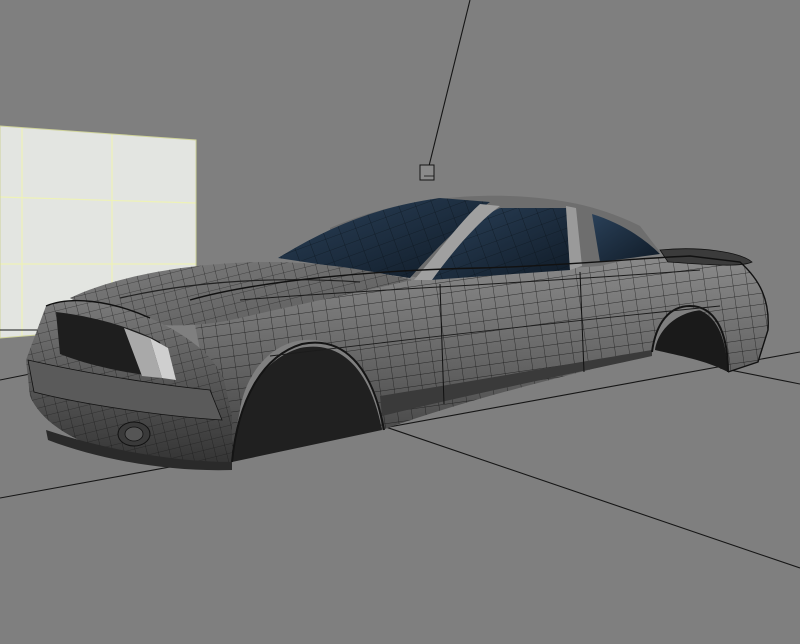 Image resolution: width=800 pixels, height=644 pixels. What do you see at coordinates (427, 172) in the screenshot?
I see `light-handle-icon` at bounding box center [427, 172].